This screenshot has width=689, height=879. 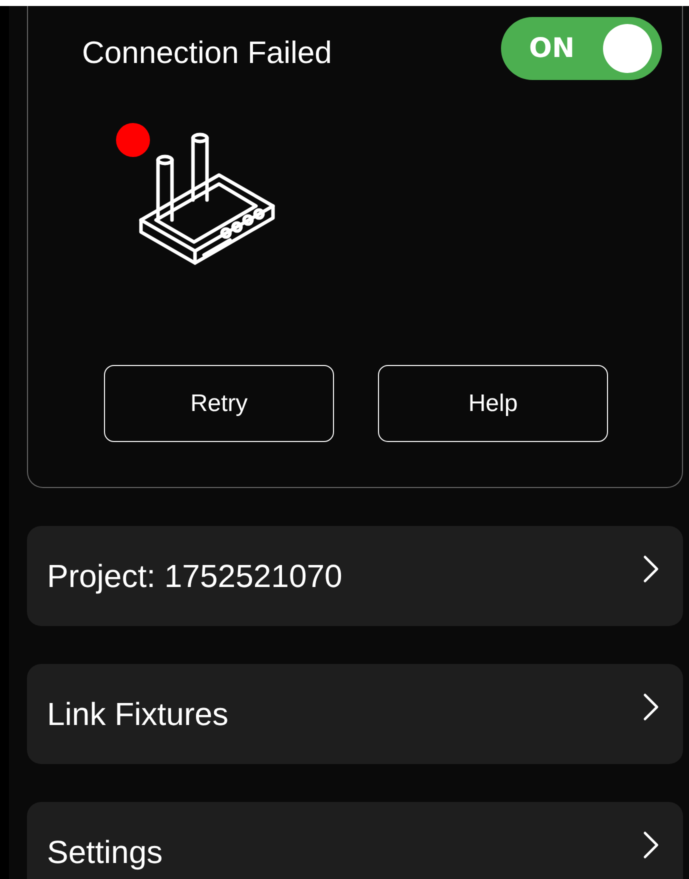 What do you see at coordinates (355, 576) in the screenshot?
I see `menu-row: Project: 1752521070` at bounding box center [355, 576].